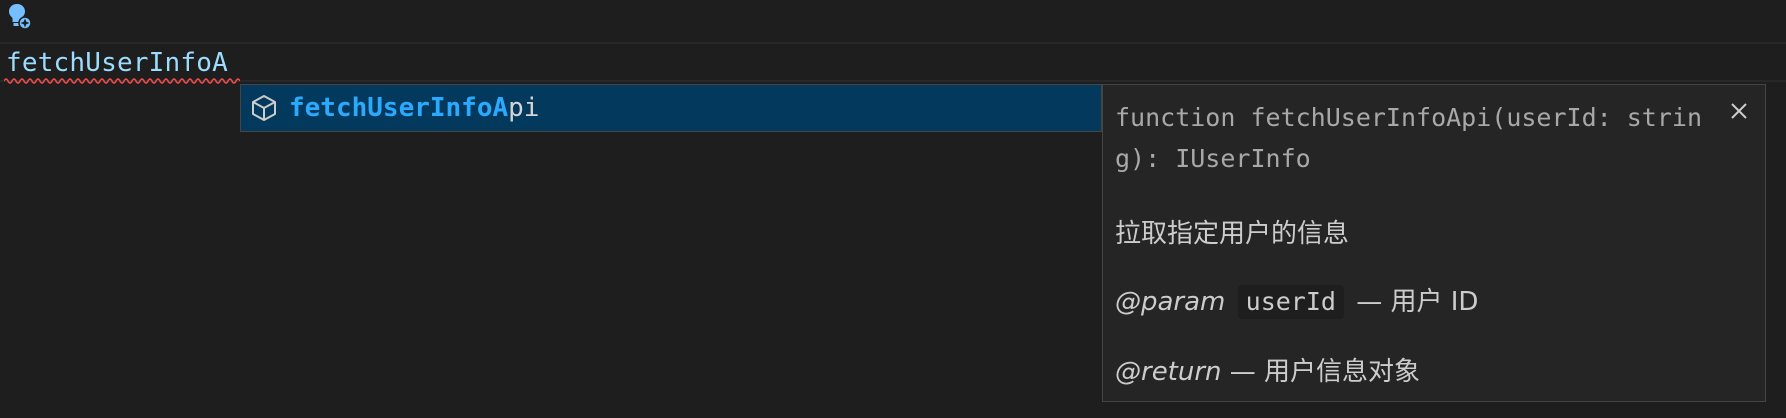 This screenshot has width=1786, height=418. What do you see at coordinates (1232, 234) in the screenshot?
I see `function-description: 拉取指定用户的信息` at bounding box center [1232, 234].